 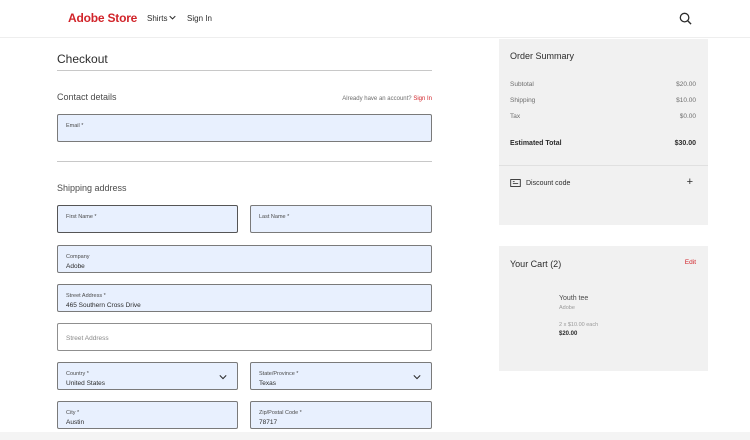 I want to click on zip-label: Zip/Postal Code *, so click(x=280, y=413).